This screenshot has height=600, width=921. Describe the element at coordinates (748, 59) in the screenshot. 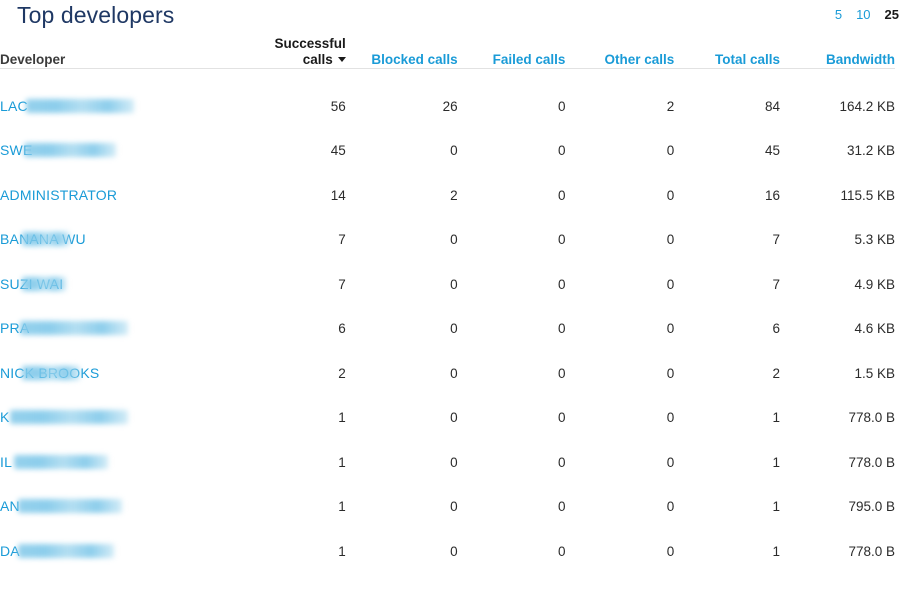

I see `column-header-total-calls-label: Total calls` at that location.